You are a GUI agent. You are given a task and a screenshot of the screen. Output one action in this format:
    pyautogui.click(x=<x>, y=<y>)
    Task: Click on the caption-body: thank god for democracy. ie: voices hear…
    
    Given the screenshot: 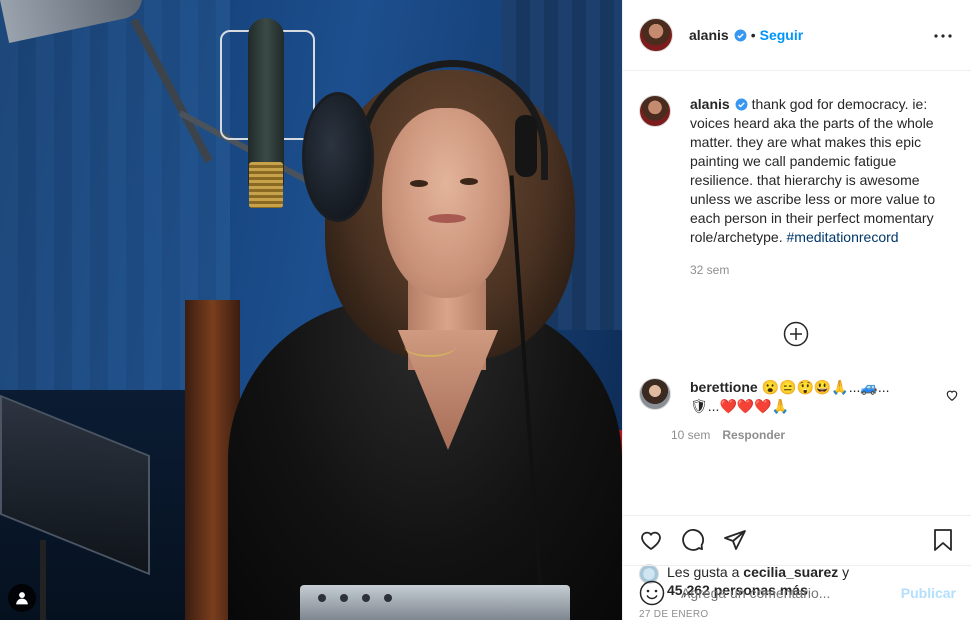 What is the action you would take?
    pyautogui.click(x=813, y=170)
    